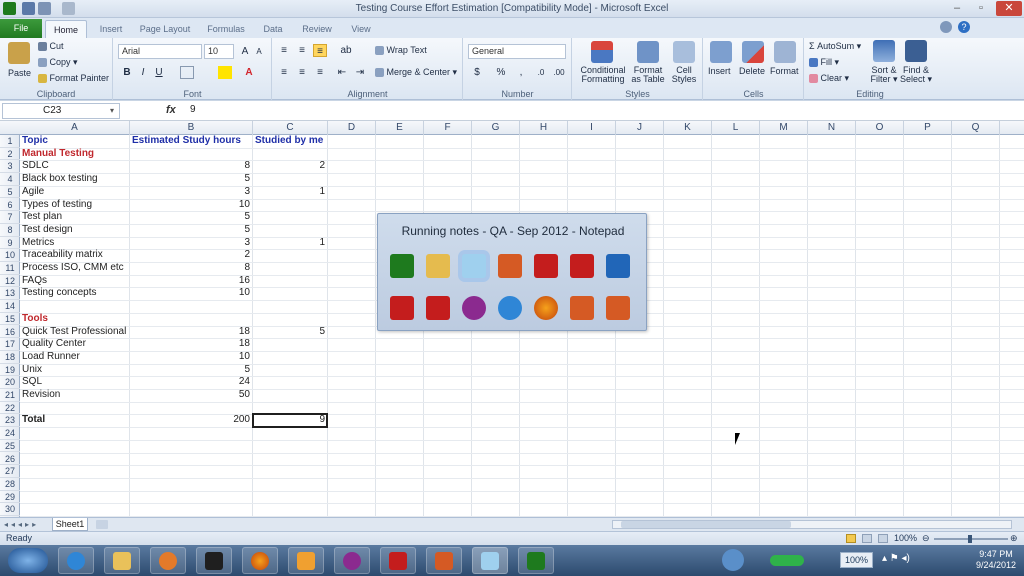 This screenshot has width=1024, height=576. I want to click on zoom-slider, so click(971, 539).